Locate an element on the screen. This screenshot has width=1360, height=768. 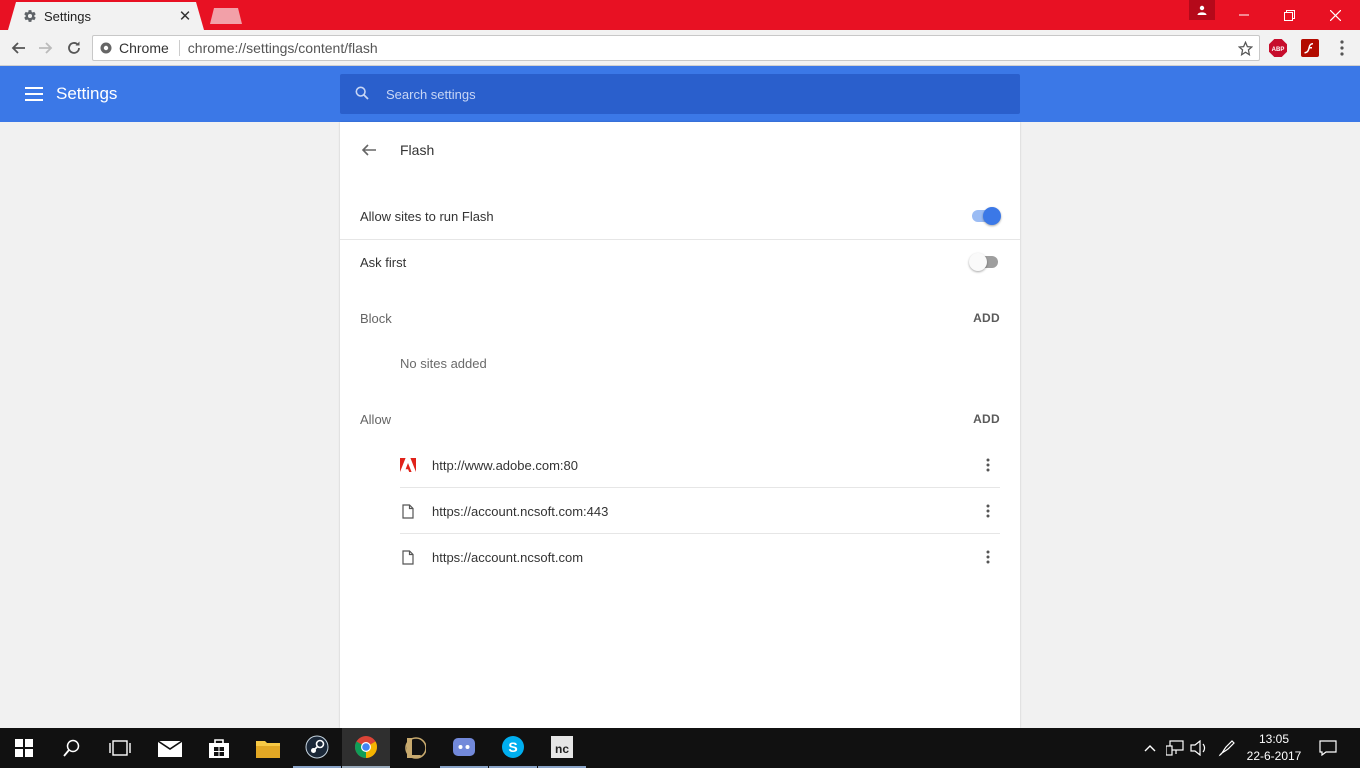
action-center-icon is located at coordinates (1328, 748).